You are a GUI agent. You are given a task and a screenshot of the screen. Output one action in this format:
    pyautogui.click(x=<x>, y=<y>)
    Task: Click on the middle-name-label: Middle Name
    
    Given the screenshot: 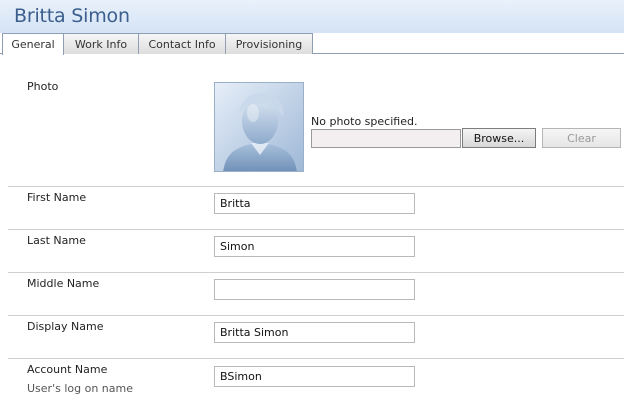 What is the action you would take?
    pyautogui.click(x=63, y=283)
    